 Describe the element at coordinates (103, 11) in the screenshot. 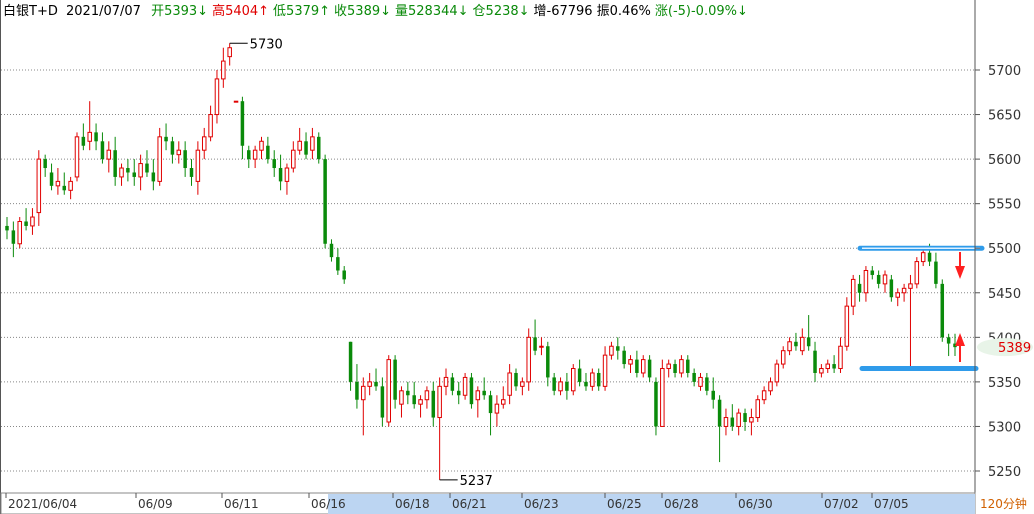

I see `date-label: 2021/07/07` at that location.